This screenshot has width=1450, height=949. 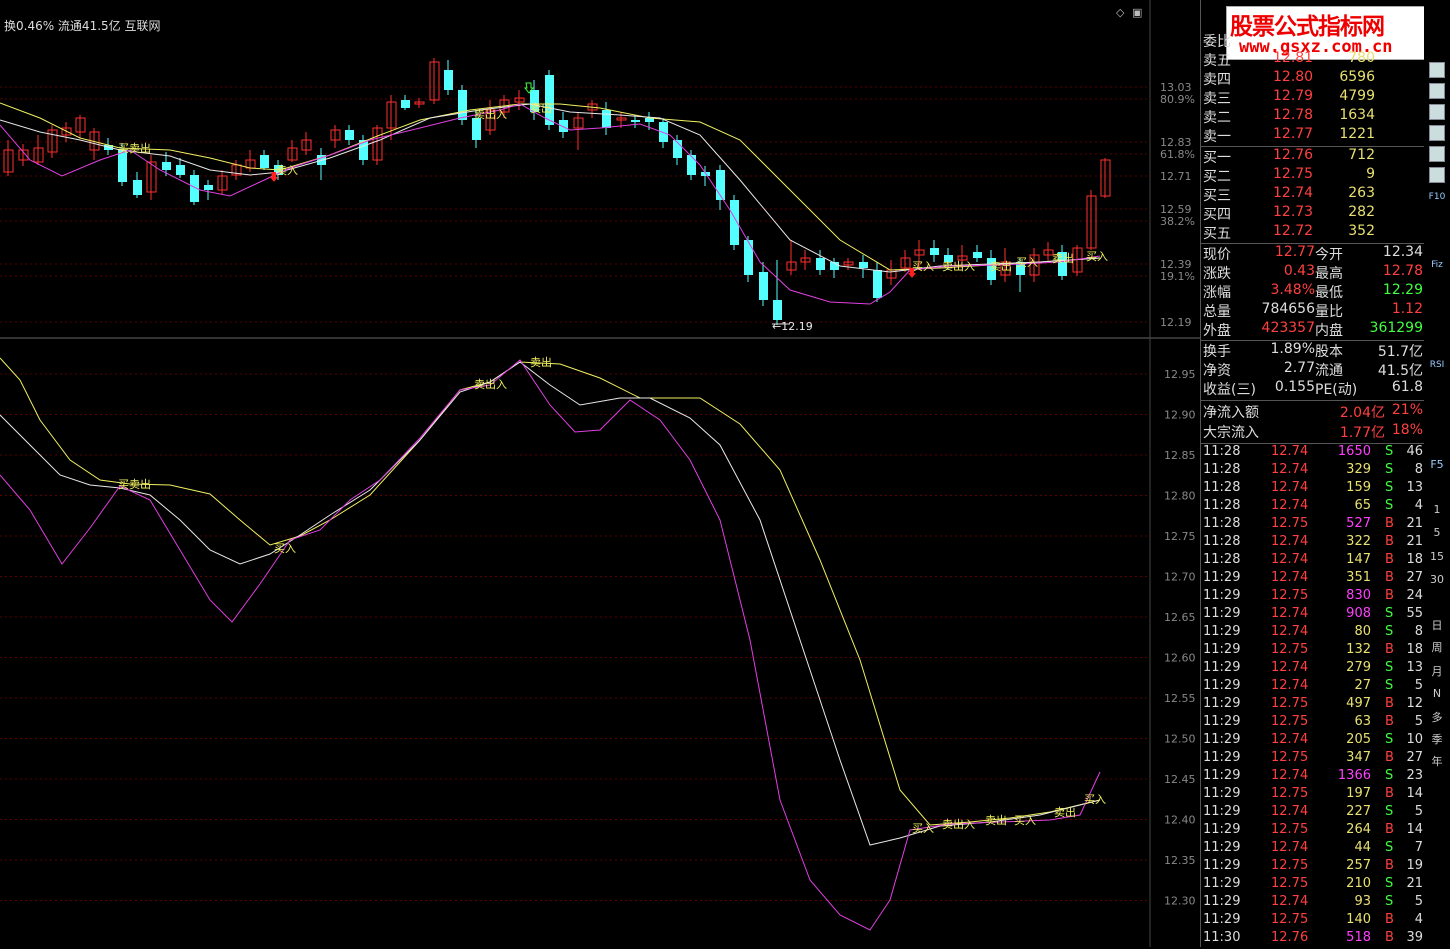 I want to click on tick-volume: 197, so click(x=1358, y=793).